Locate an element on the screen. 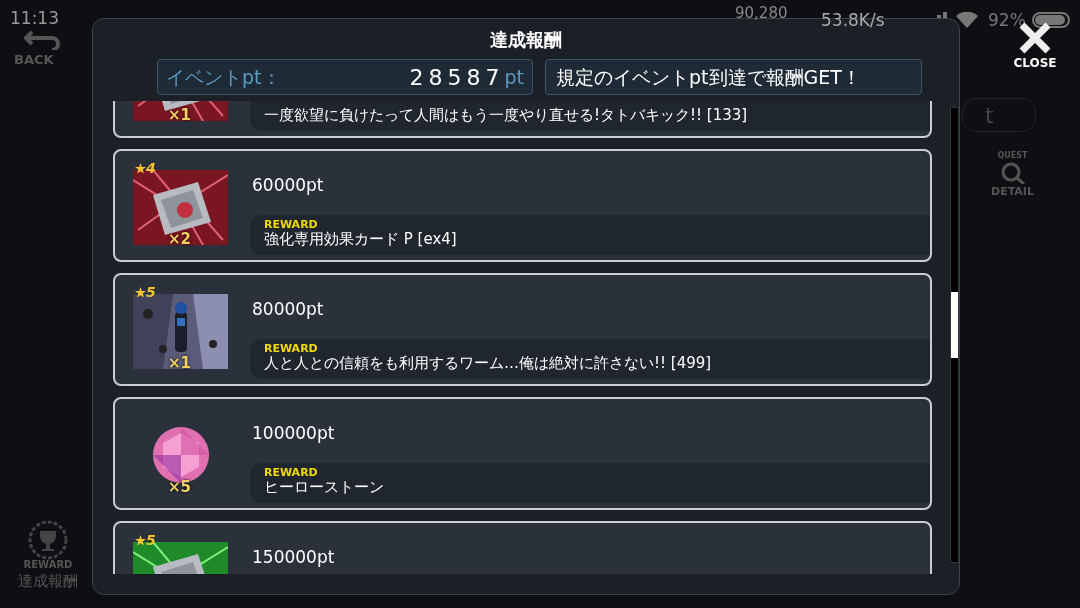  count-label: ×5 is located at coordinates (179, 487).